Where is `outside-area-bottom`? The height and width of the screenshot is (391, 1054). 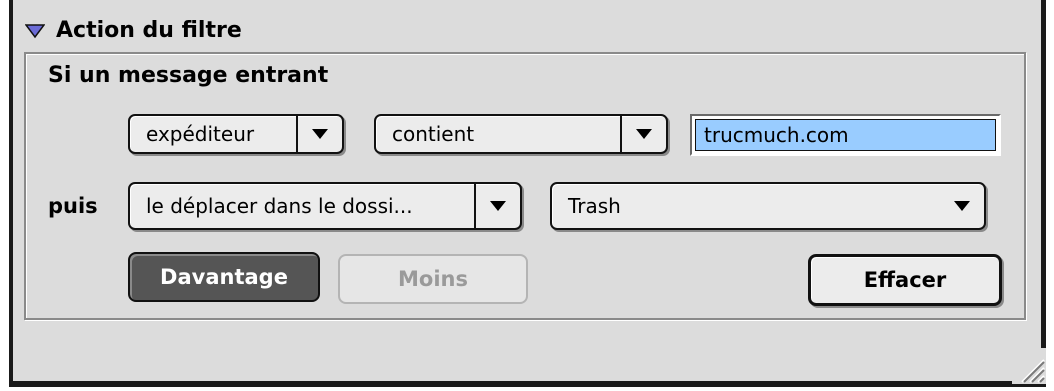 outside-area-bottom is located at coordinates (527, 389).